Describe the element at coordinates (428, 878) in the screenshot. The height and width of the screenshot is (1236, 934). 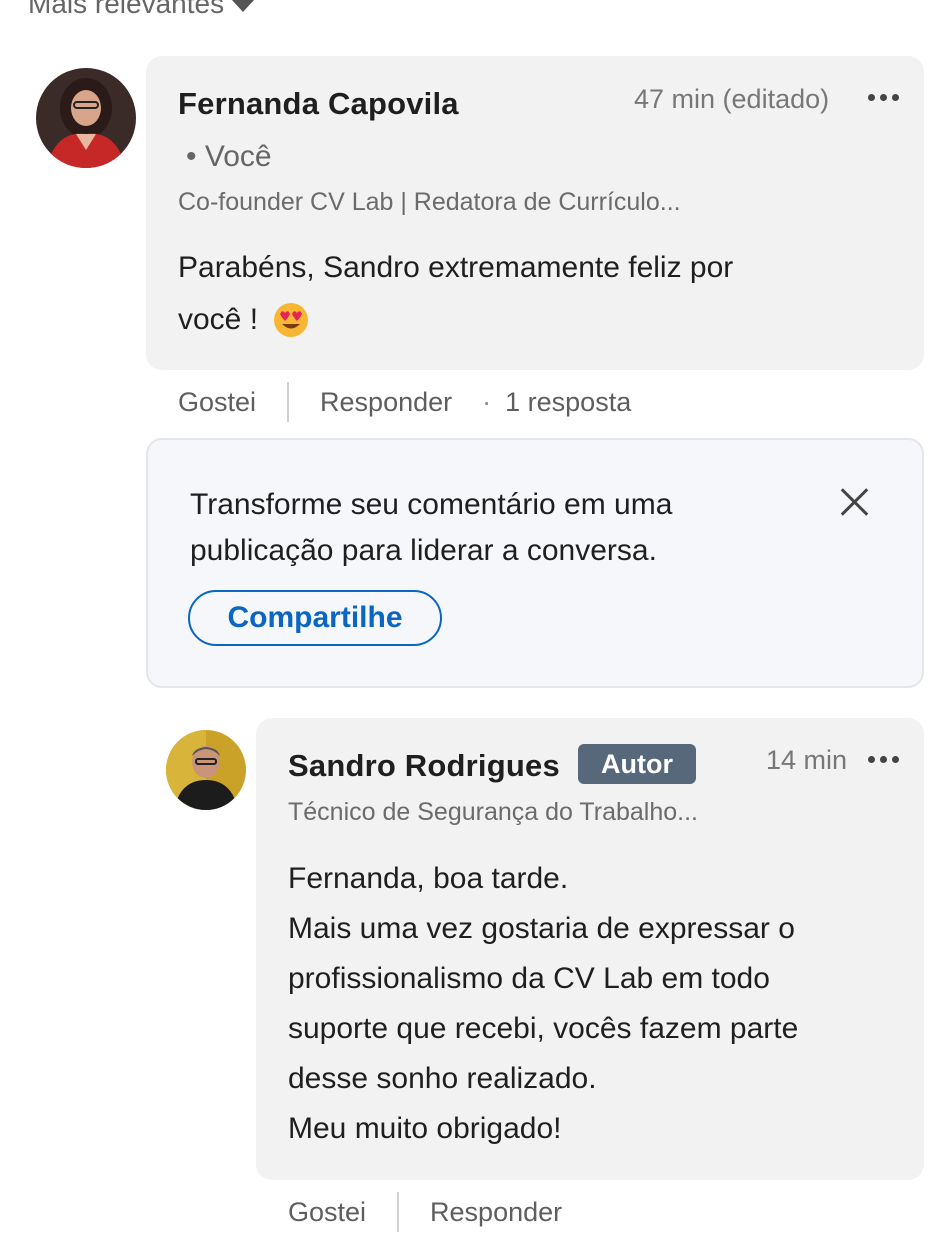
I see `reply-text-line: Fernanda, boa tarde.` at that location.